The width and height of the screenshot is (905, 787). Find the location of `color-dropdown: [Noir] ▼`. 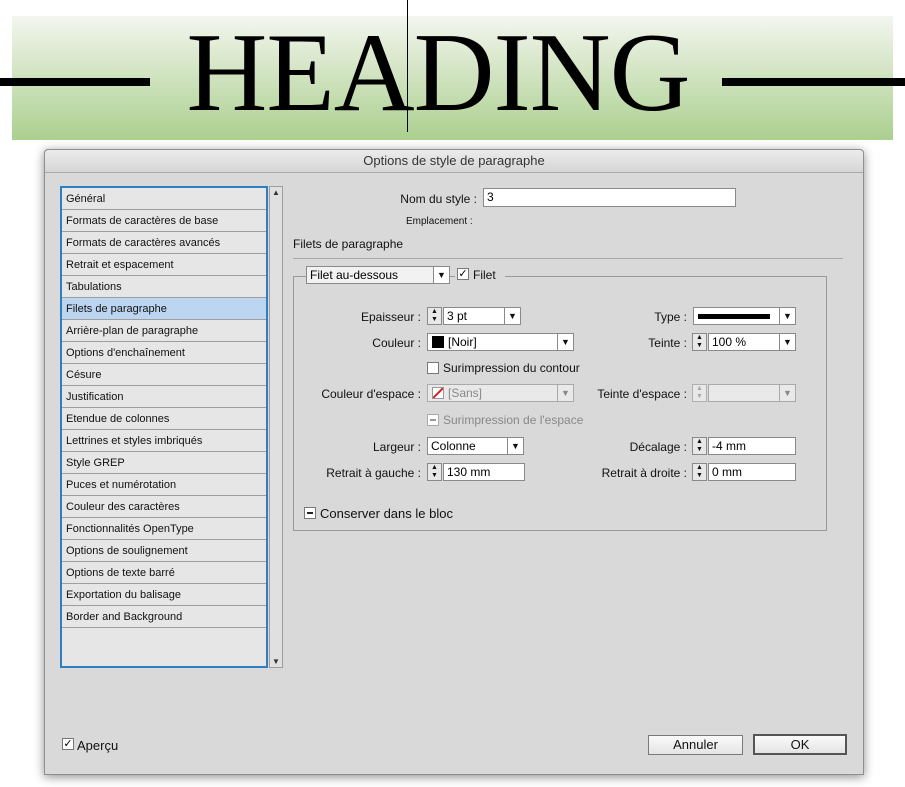

color-dropdown: [Noir] ▼ is located at coordinates (500, 342).